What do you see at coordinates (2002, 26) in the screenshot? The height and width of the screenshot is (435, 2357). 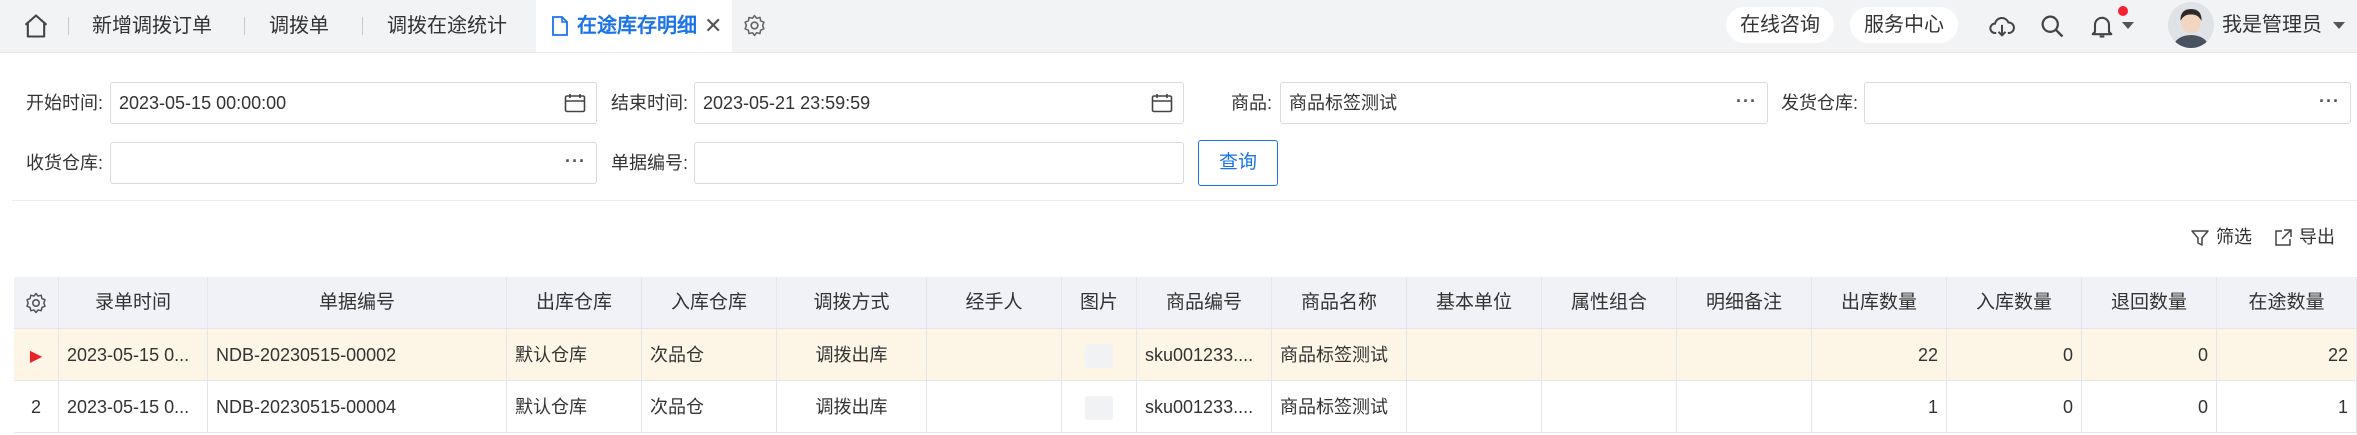 I see `cloud-download-icon` at bounding box center [2002, 26].